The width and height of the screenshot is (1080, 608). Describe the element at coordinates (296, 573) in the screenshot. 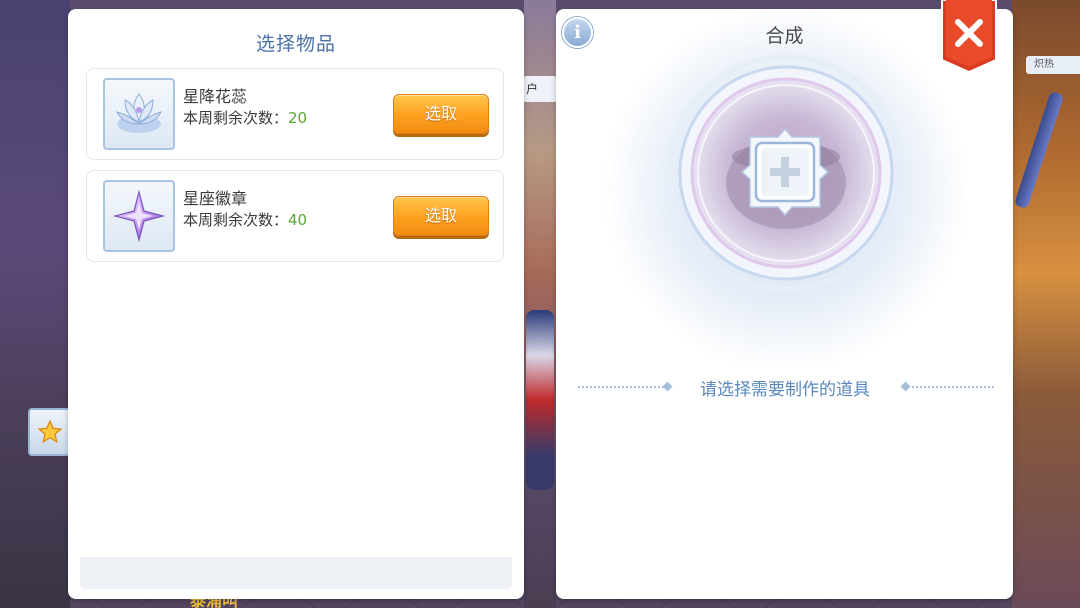

I see `list-footer` at that location.